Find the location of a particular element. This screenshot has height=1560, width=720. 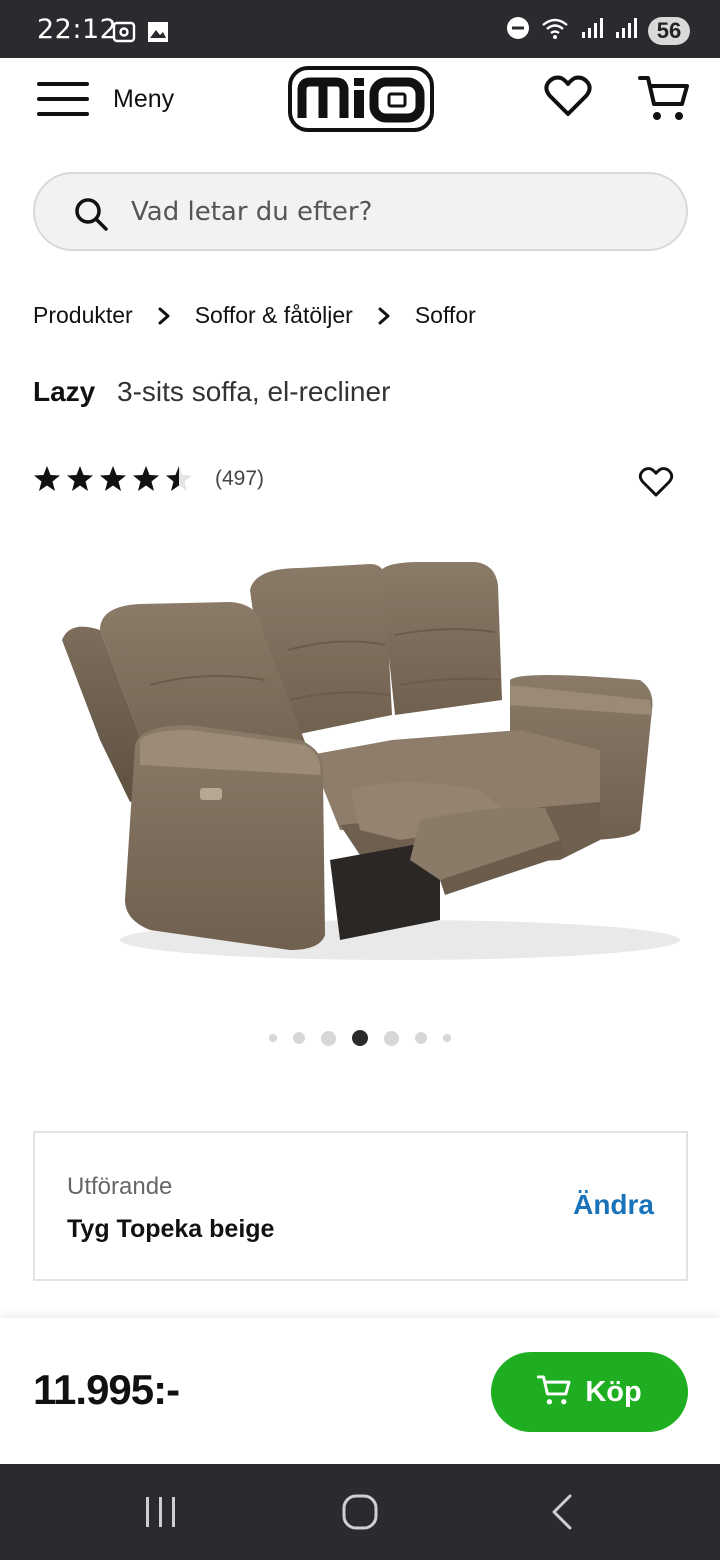

product-favorite-button is located at coordinates (656, 484).